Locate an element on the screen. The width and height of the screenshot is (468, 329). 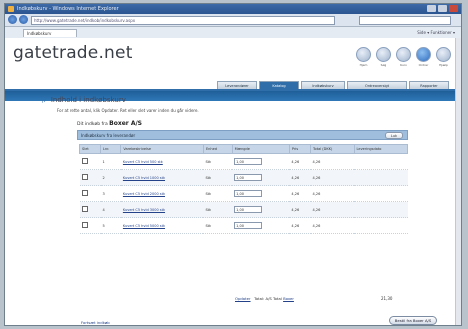
home-label: Hjem is located at coordinates (363, 65).